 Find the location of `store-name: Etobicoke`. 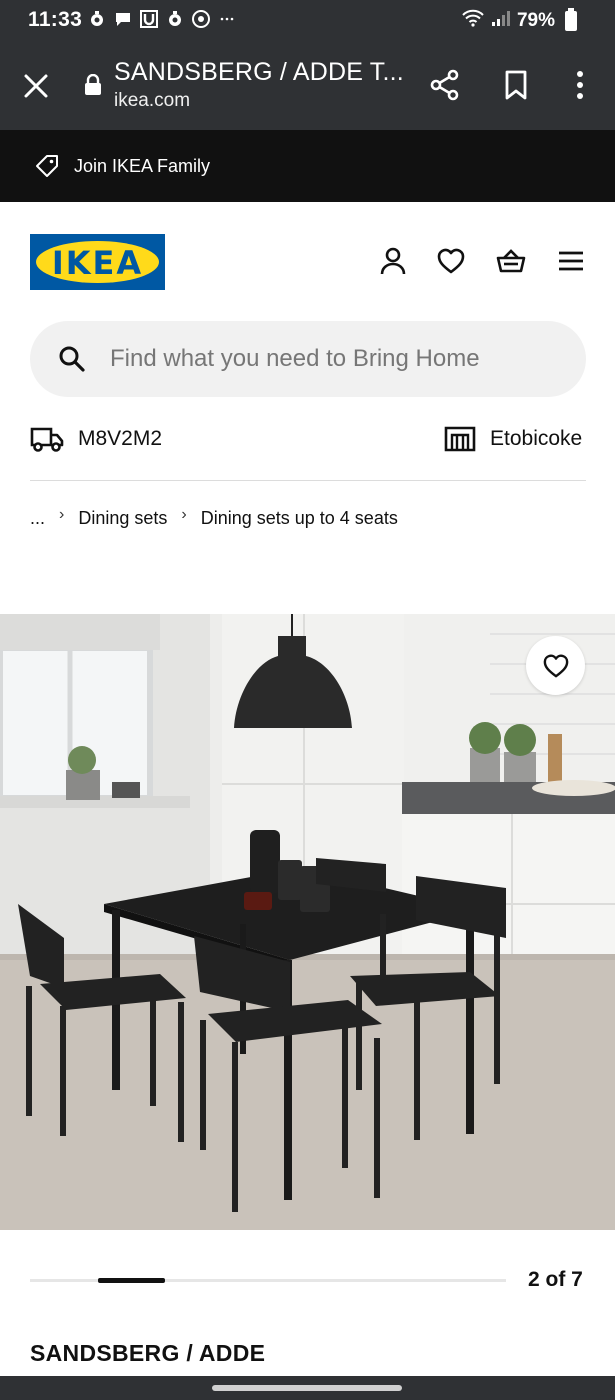

store-name: Etobicoke is located at coordinates (536, 439).